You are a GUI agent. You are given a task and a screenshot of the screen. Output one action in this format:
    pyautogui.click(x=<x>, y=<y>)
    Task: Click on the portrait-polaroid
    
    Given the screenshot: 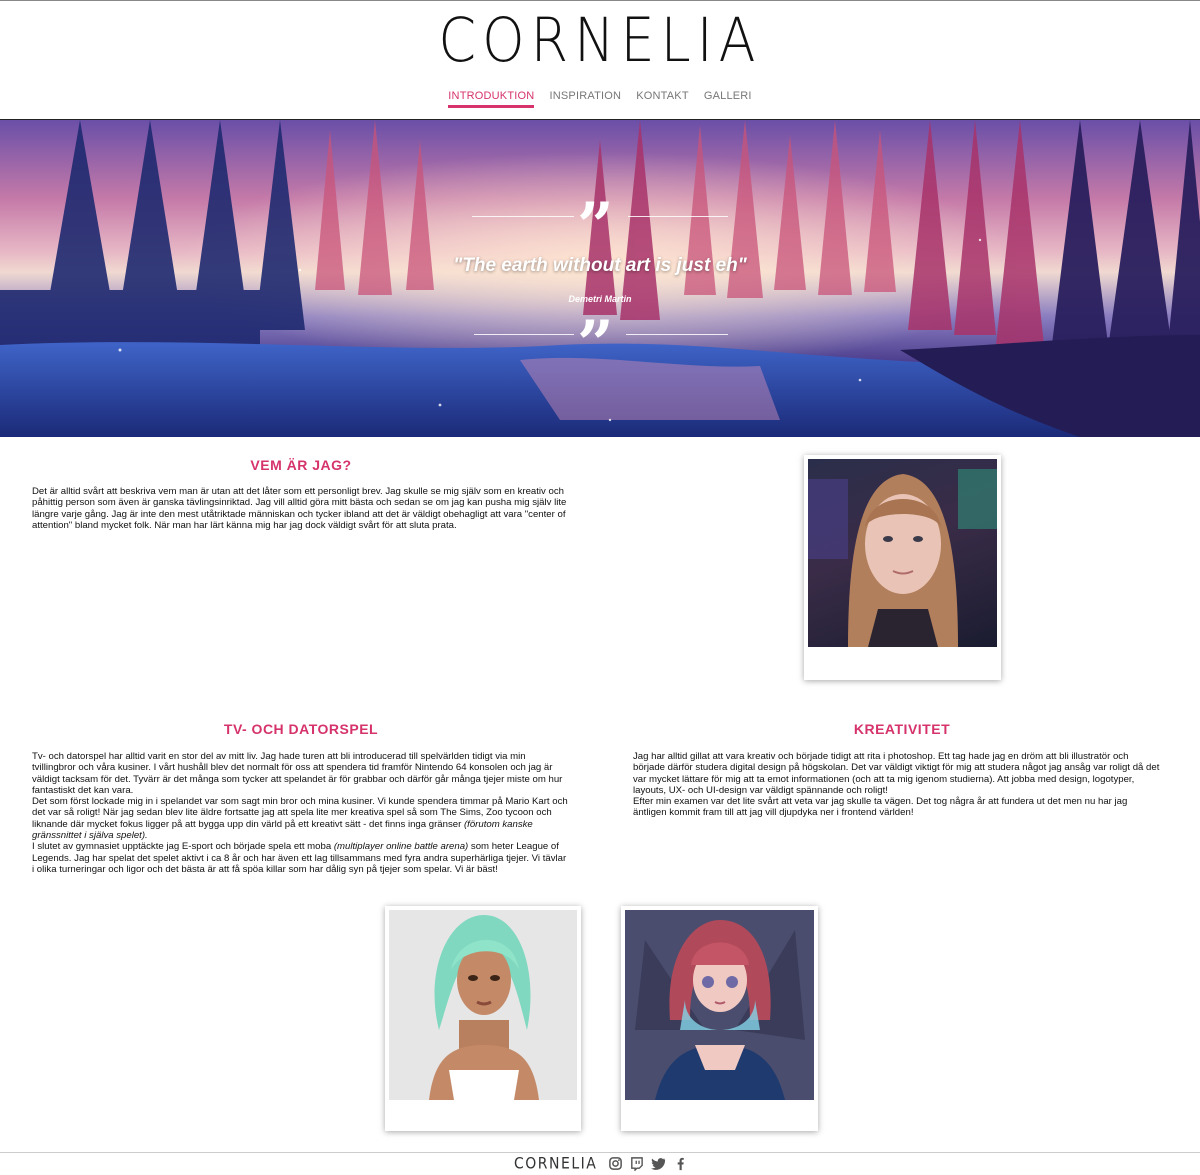 What is the action you would take?
    pyautogui.click(x=902, y=567)
    